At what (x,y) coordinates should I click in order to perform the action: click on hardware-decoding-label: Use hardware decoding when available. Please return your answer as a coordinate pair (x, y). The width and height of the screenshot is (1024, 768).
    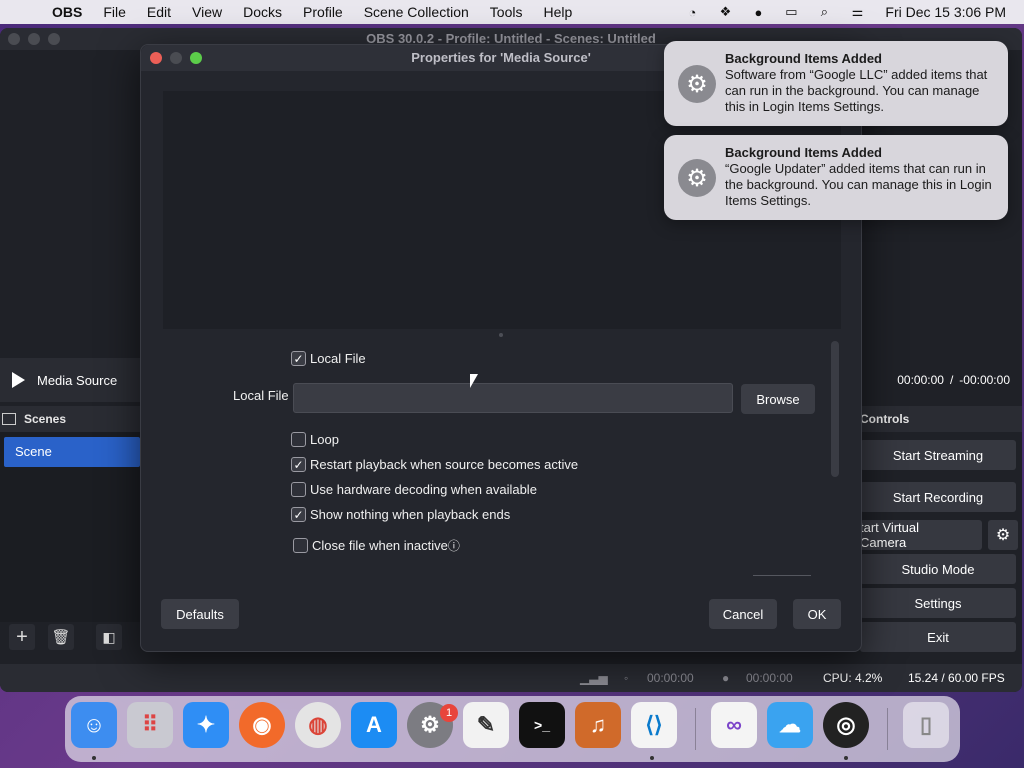
    Looking at the image, I should click on (423, 489).